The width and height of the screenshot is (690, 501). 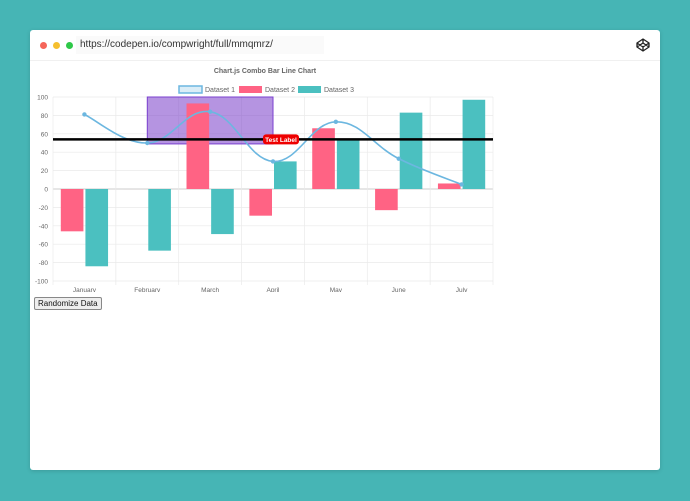 I want to click on y-tick-label: -100, so click(x=41, y=282).